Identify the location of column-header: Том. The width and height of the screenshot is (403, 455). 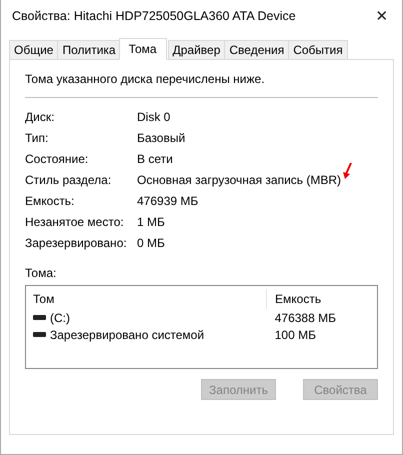
(146, 299).